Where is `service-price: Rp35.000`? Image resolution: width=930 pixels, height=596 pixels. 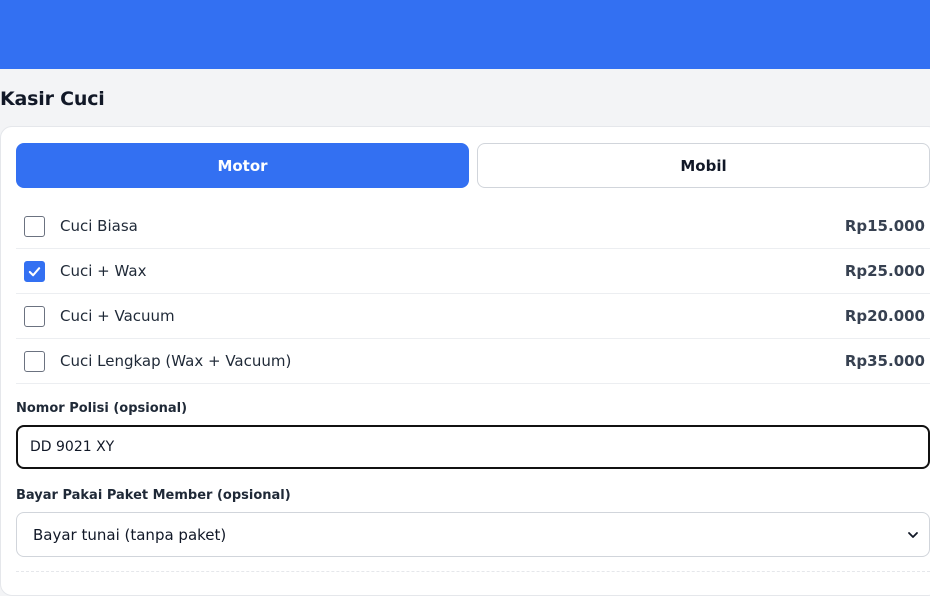 service-price: Rp35.000 is located at coordinates (884, 361).